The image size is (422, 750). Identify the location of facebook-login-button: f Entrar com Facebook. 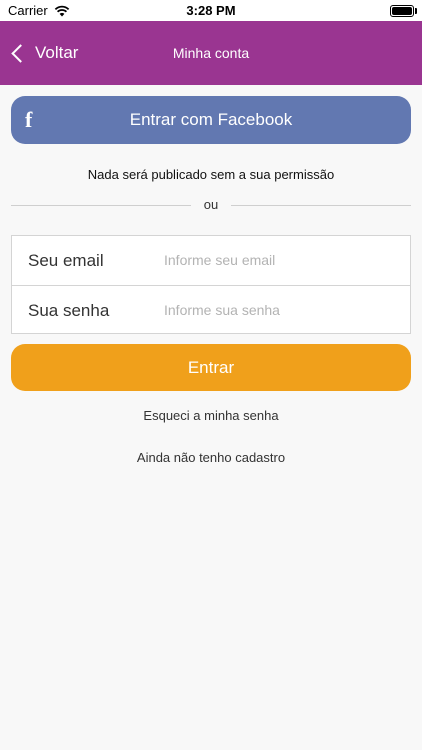
(211, 120).